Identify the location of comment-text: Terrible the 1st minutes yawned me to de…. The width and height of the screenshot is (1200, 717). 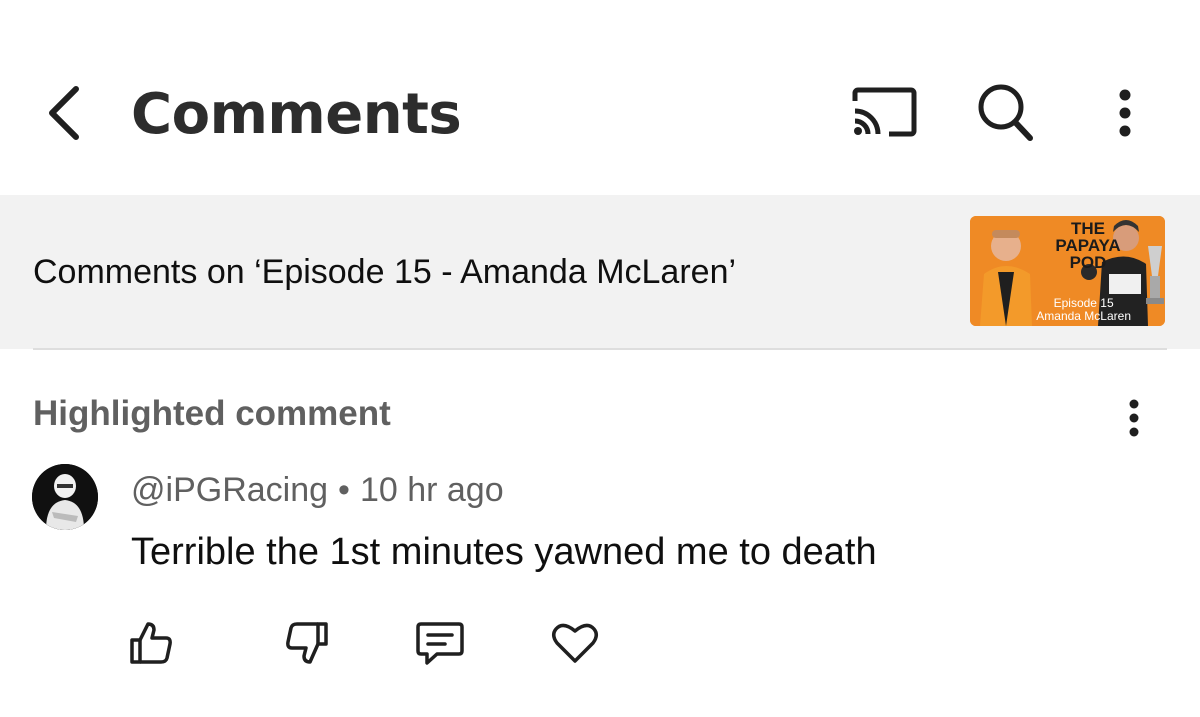
(504, 552).